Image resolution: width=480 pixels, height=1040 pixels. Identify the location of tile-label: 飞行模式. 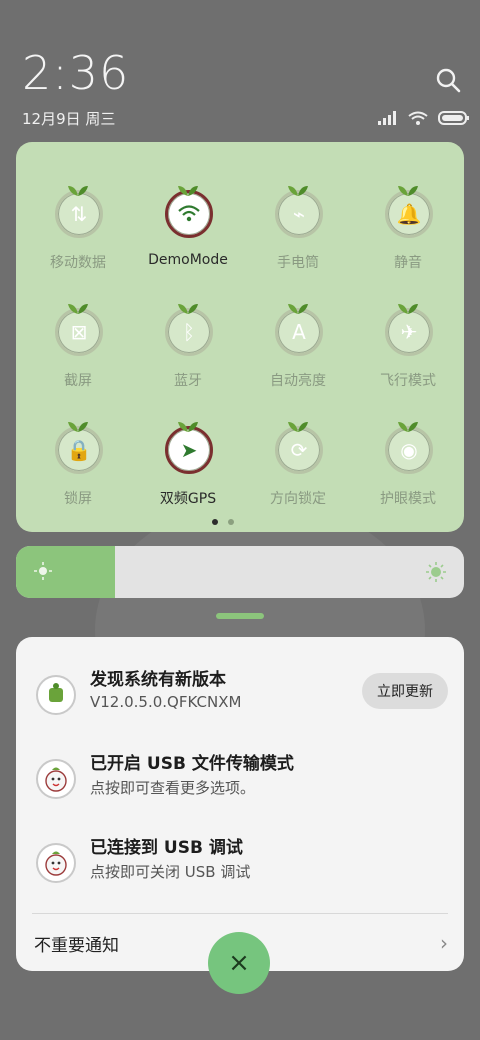
(408, 381).